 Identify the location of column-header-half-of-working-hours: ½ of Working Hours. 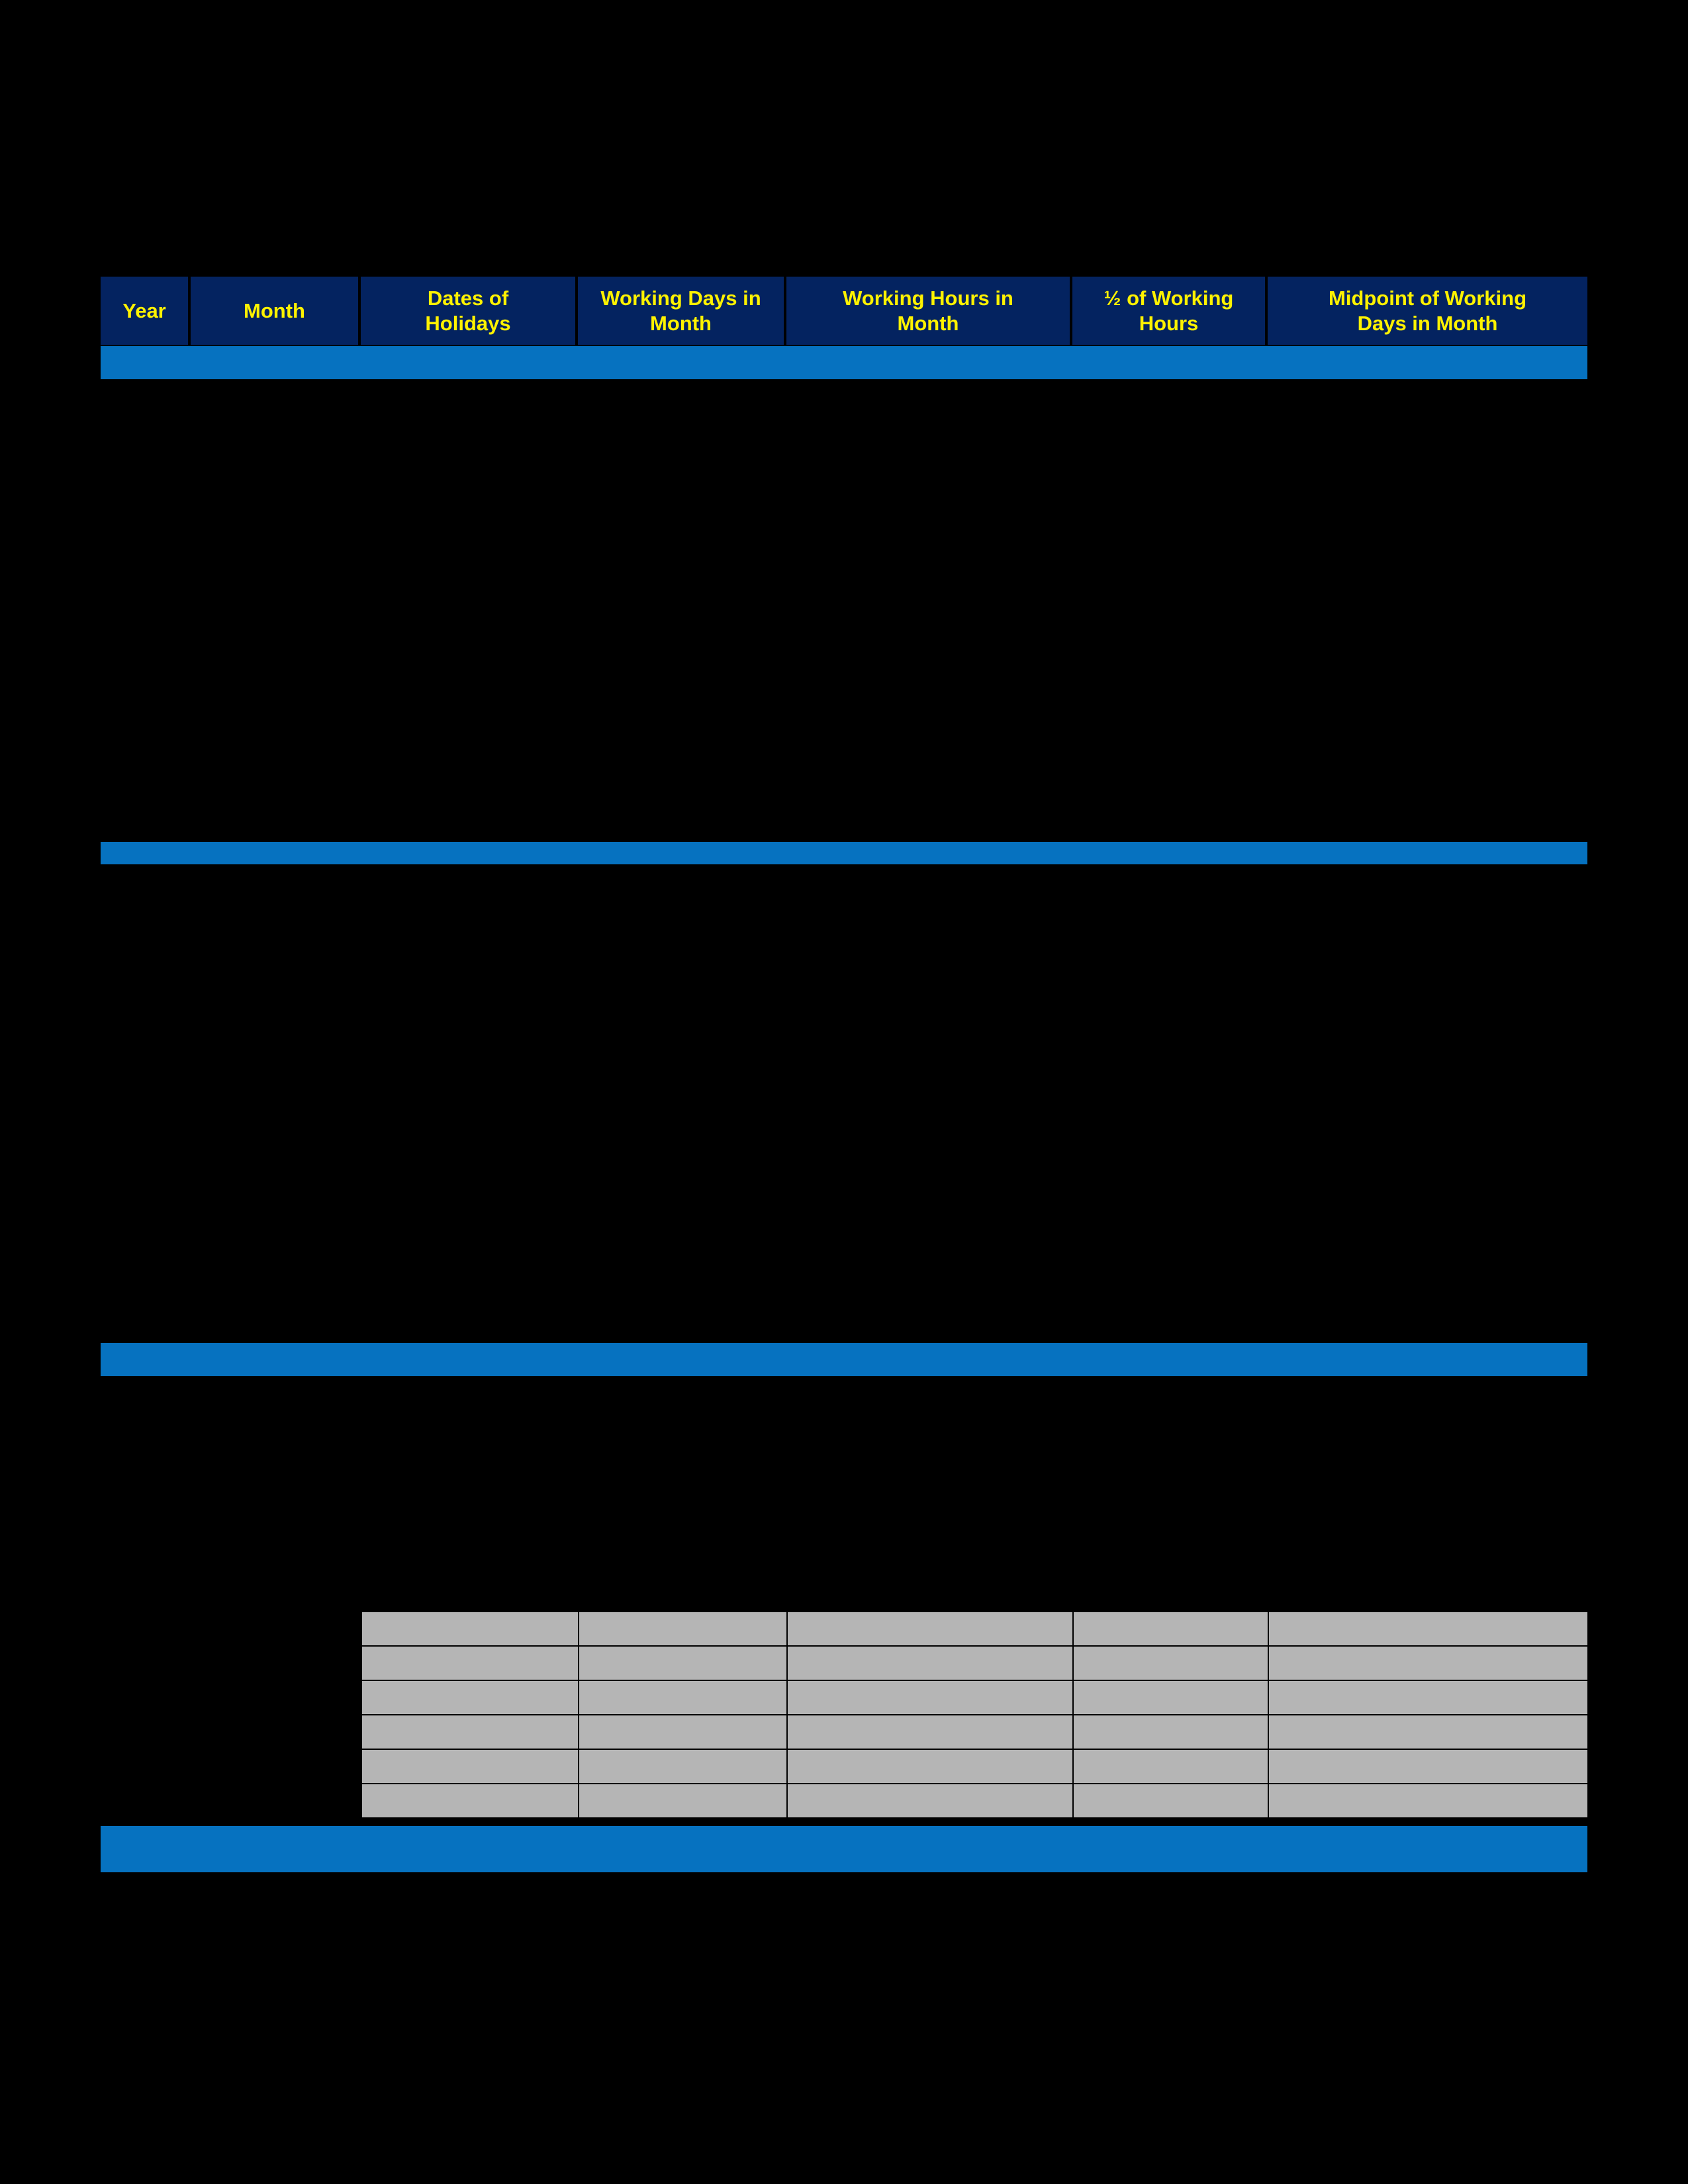
(1170, 311).